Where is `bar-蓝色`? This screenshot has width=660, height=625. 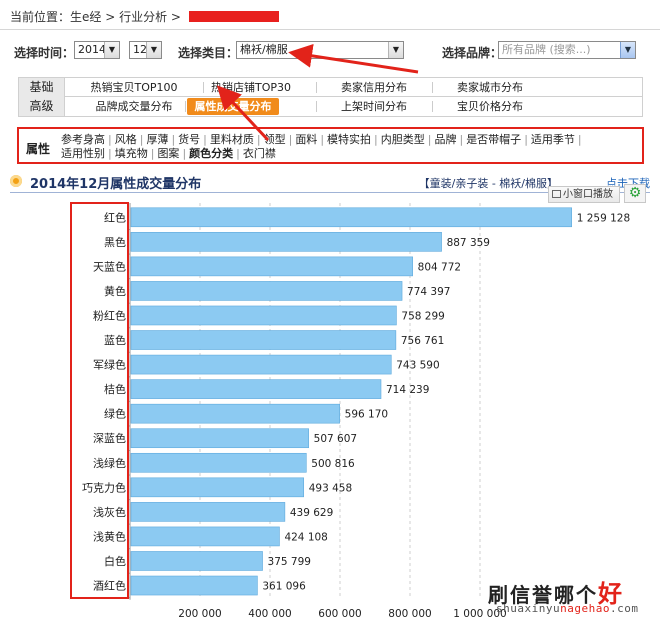 bar-蓝色 is located at coordinates (263, 340).